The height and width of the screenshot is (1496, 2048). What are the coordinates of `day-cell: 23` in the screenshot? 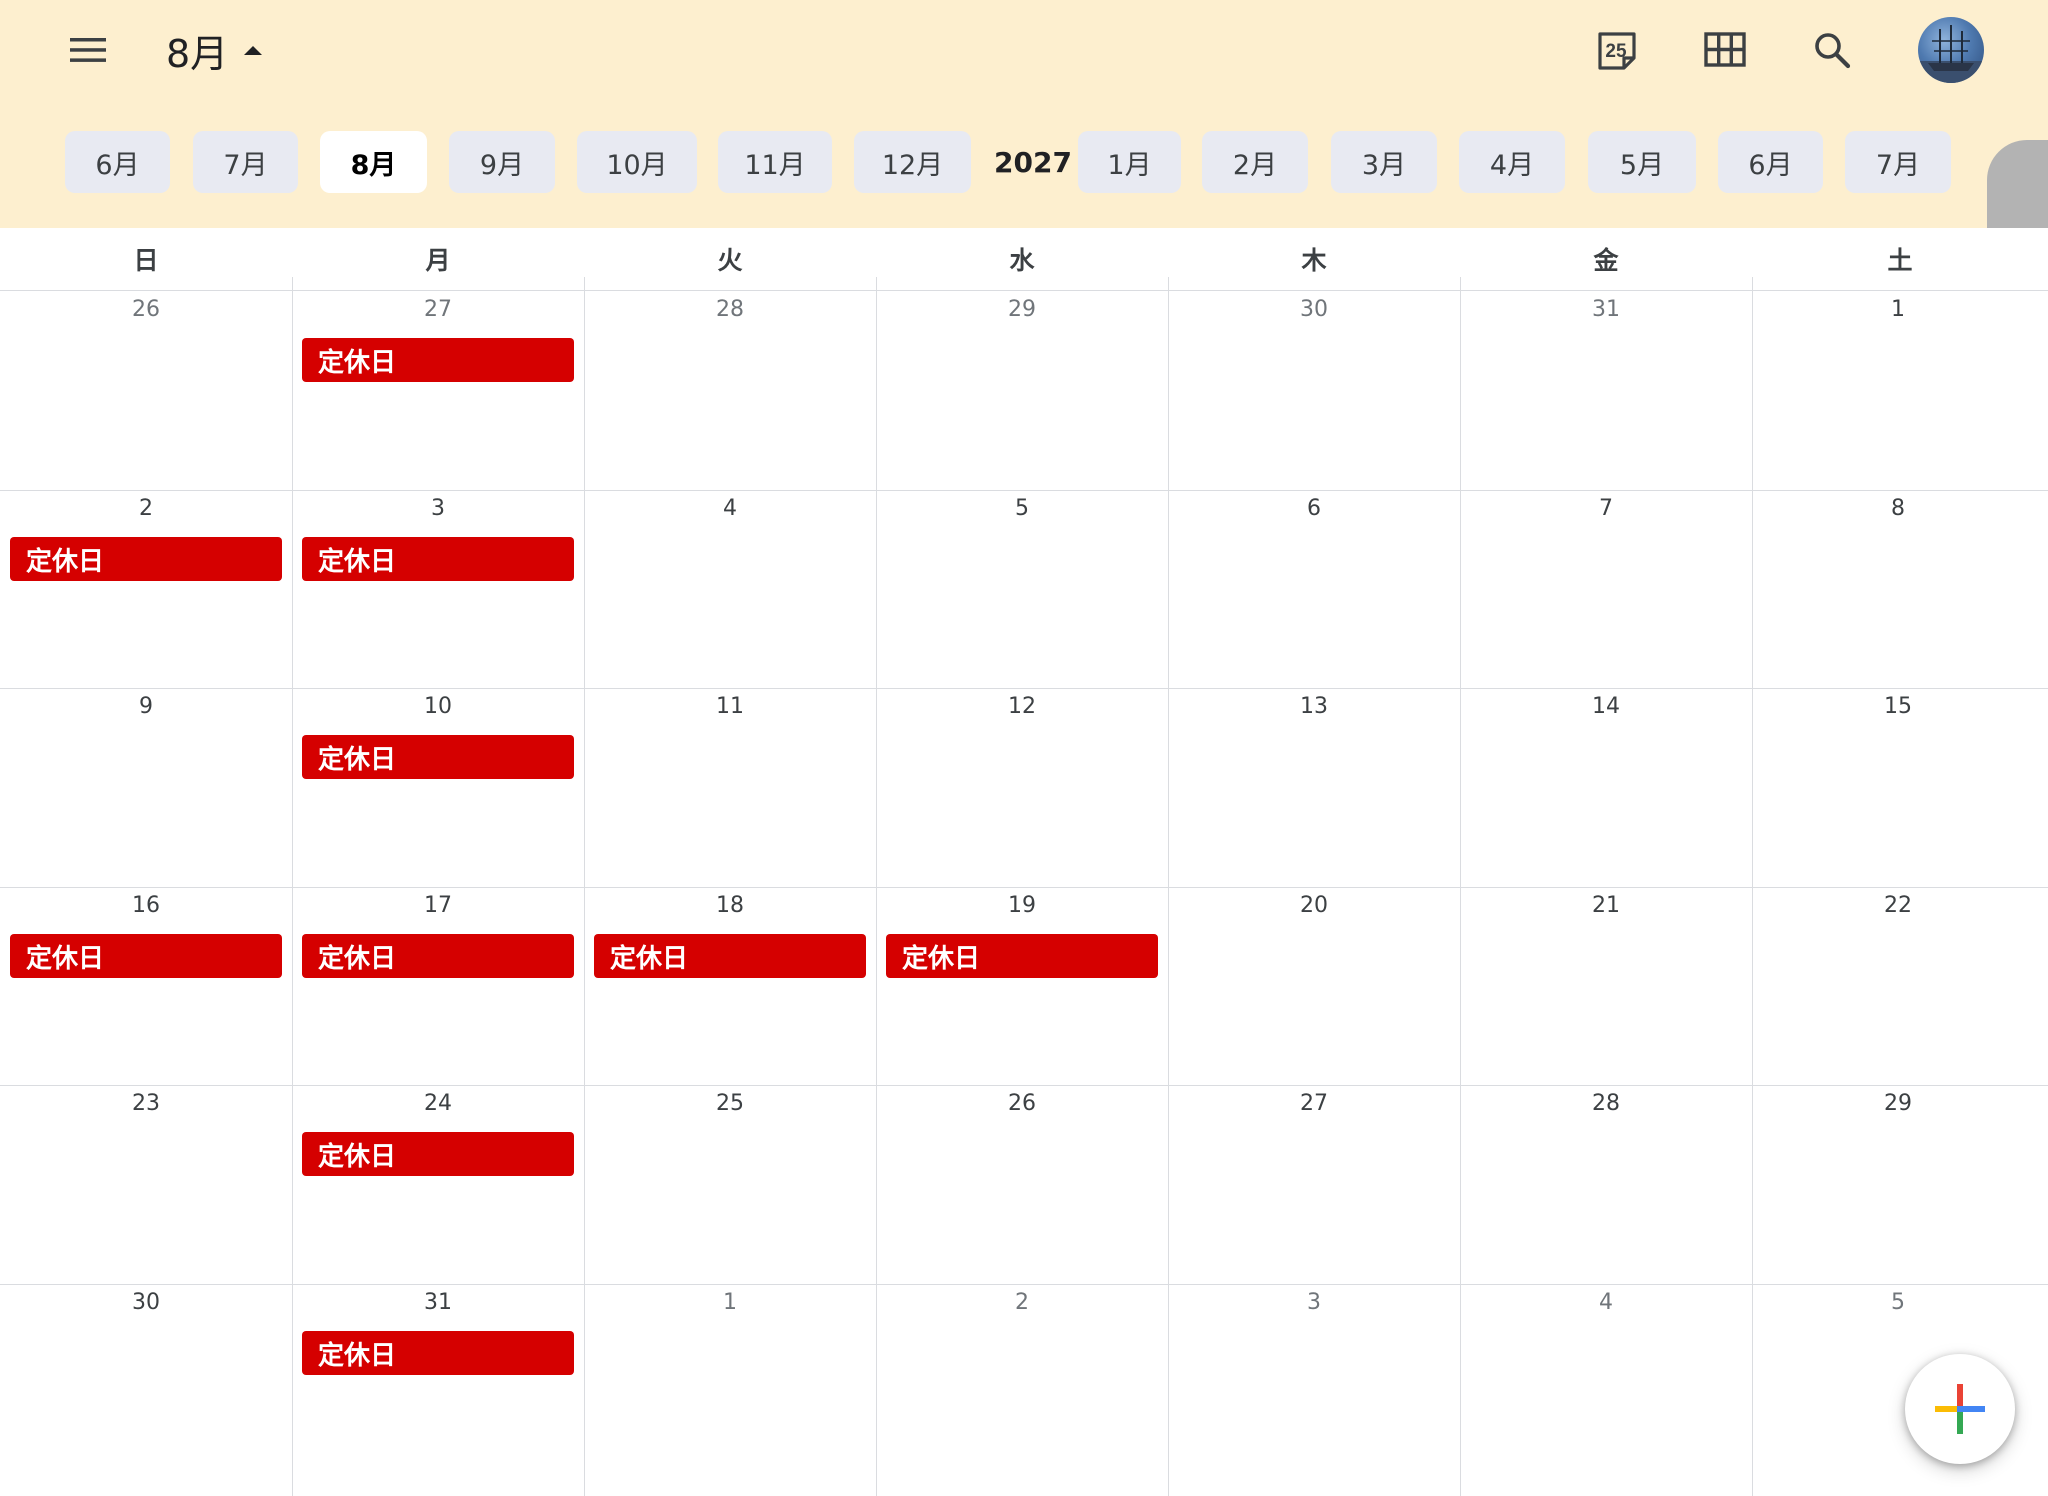 It's located at (146, 1184).